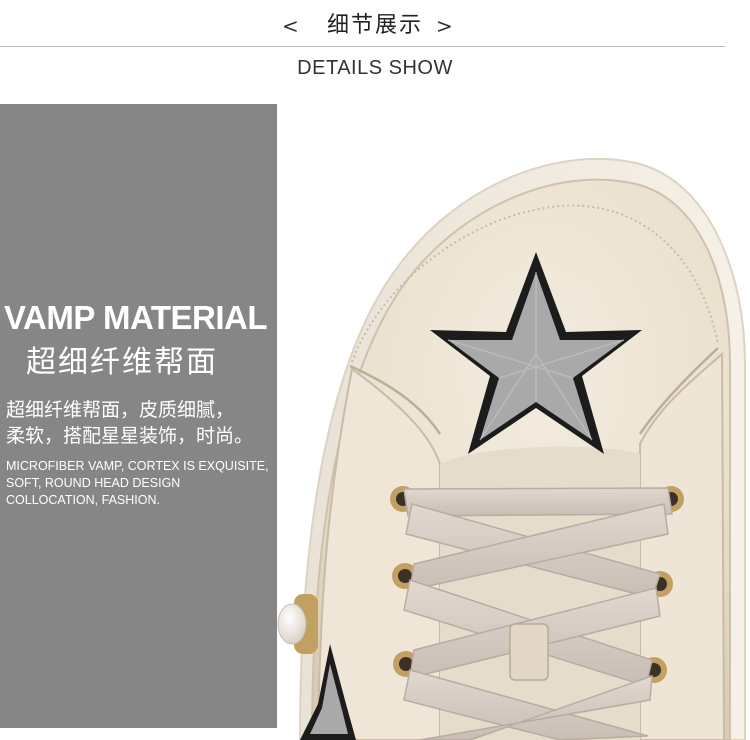  Describe the element at coordinates (297, 624) in the screenshot. I see `pearl-ornament` at that location.